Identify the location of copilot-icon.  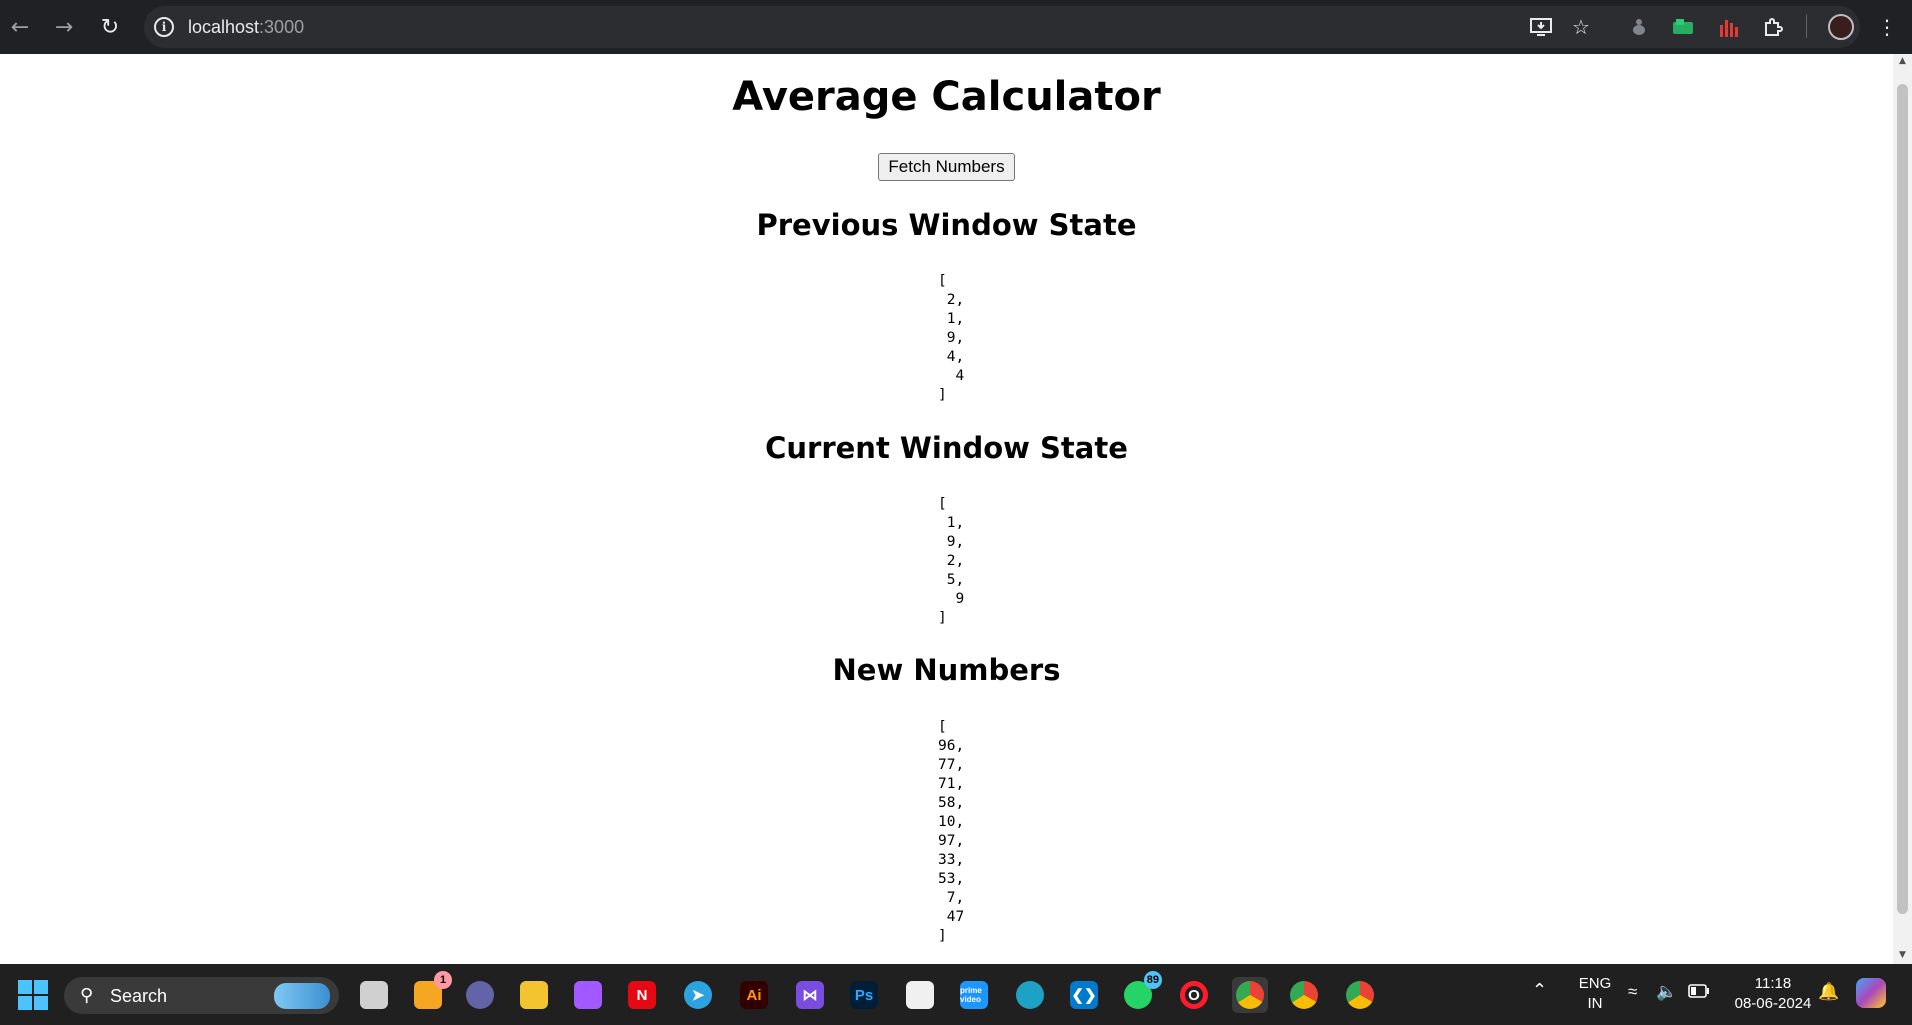
(1871, 993).